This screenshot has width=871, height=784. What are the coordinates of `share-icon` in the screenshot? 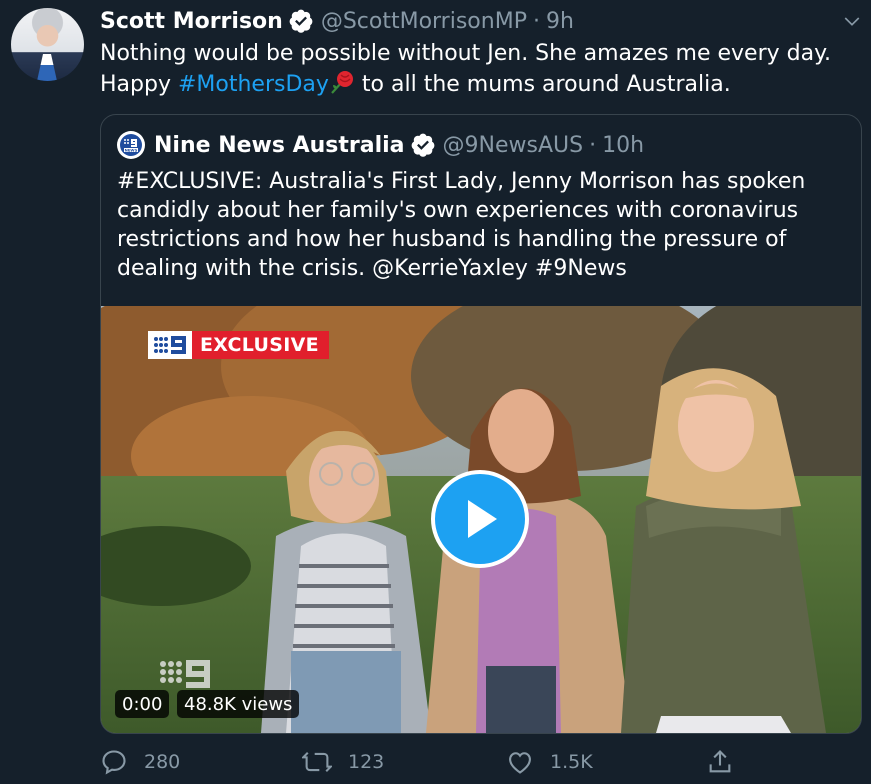 It's located at (720, 761).